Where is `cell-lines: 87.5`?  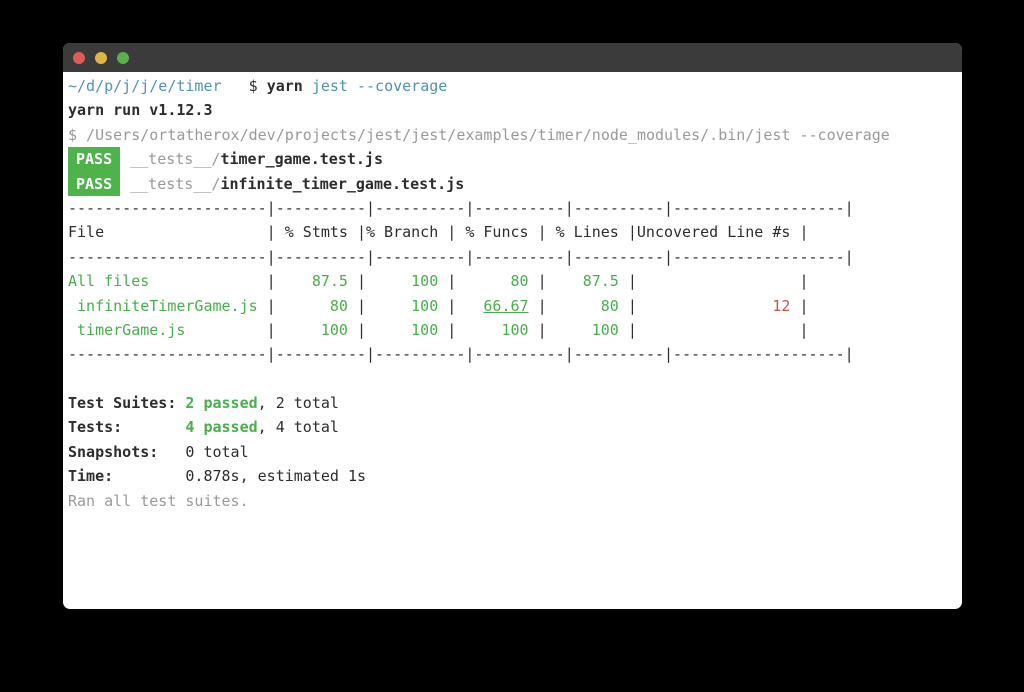 cell-lines: 87.5 is located at coordinates (600, 281).